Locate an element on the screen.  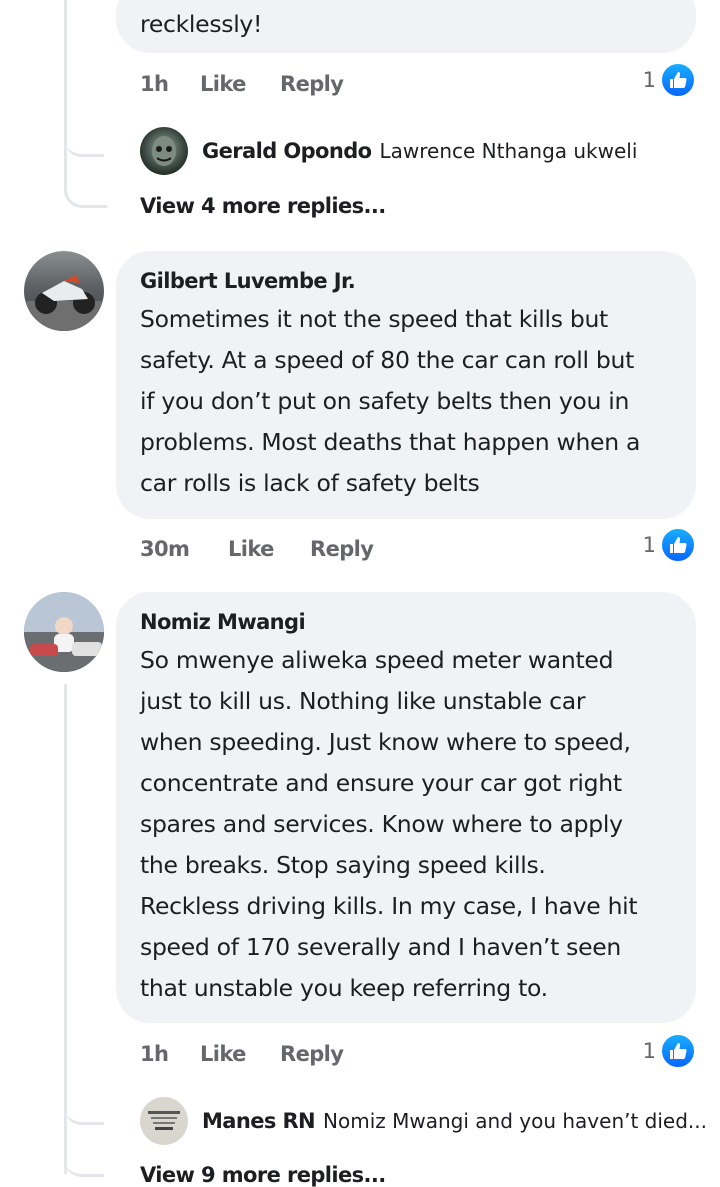
reply-item: Gerald Opondo Lawrence Nthanga ukweli is located at coordinates (388, 151).